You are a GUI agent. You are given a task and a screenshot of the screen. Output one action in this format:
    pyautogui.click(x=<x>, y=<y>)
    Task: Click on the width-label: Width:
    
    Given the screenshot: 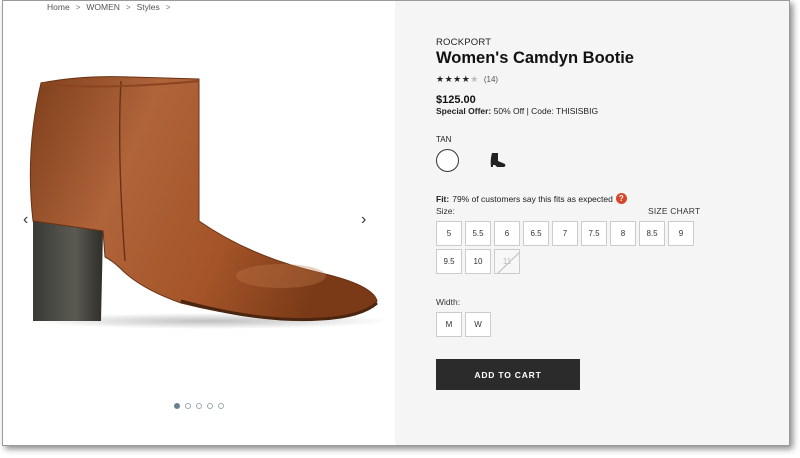 What is the action you would take?
    pyautogui.click(x=448, y=302)
    